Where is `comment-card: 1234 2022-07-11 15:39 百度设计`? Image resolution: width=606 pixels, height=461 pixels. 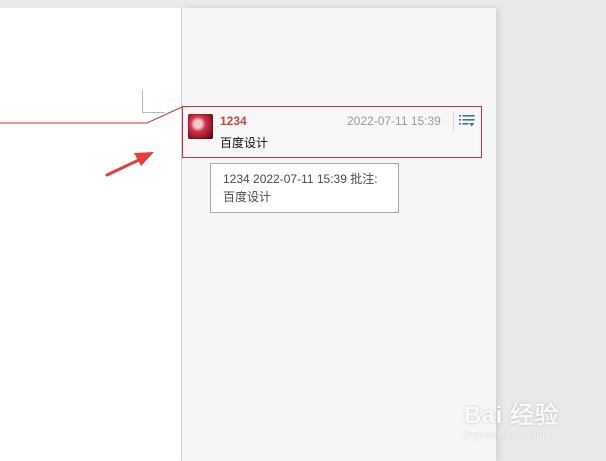
comment-card: 1234 2022-07-11 15:39 百度设计 is located at coordinates (332, 132).